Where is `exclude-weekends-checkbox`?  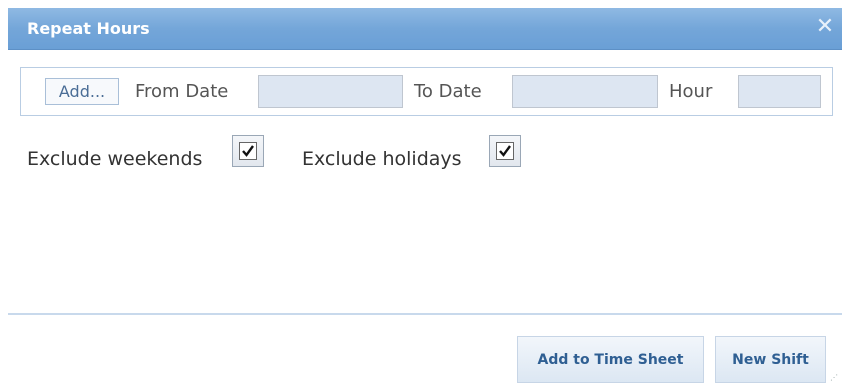 exclude-weekends-checkbox is located at coordinates (248, 151).